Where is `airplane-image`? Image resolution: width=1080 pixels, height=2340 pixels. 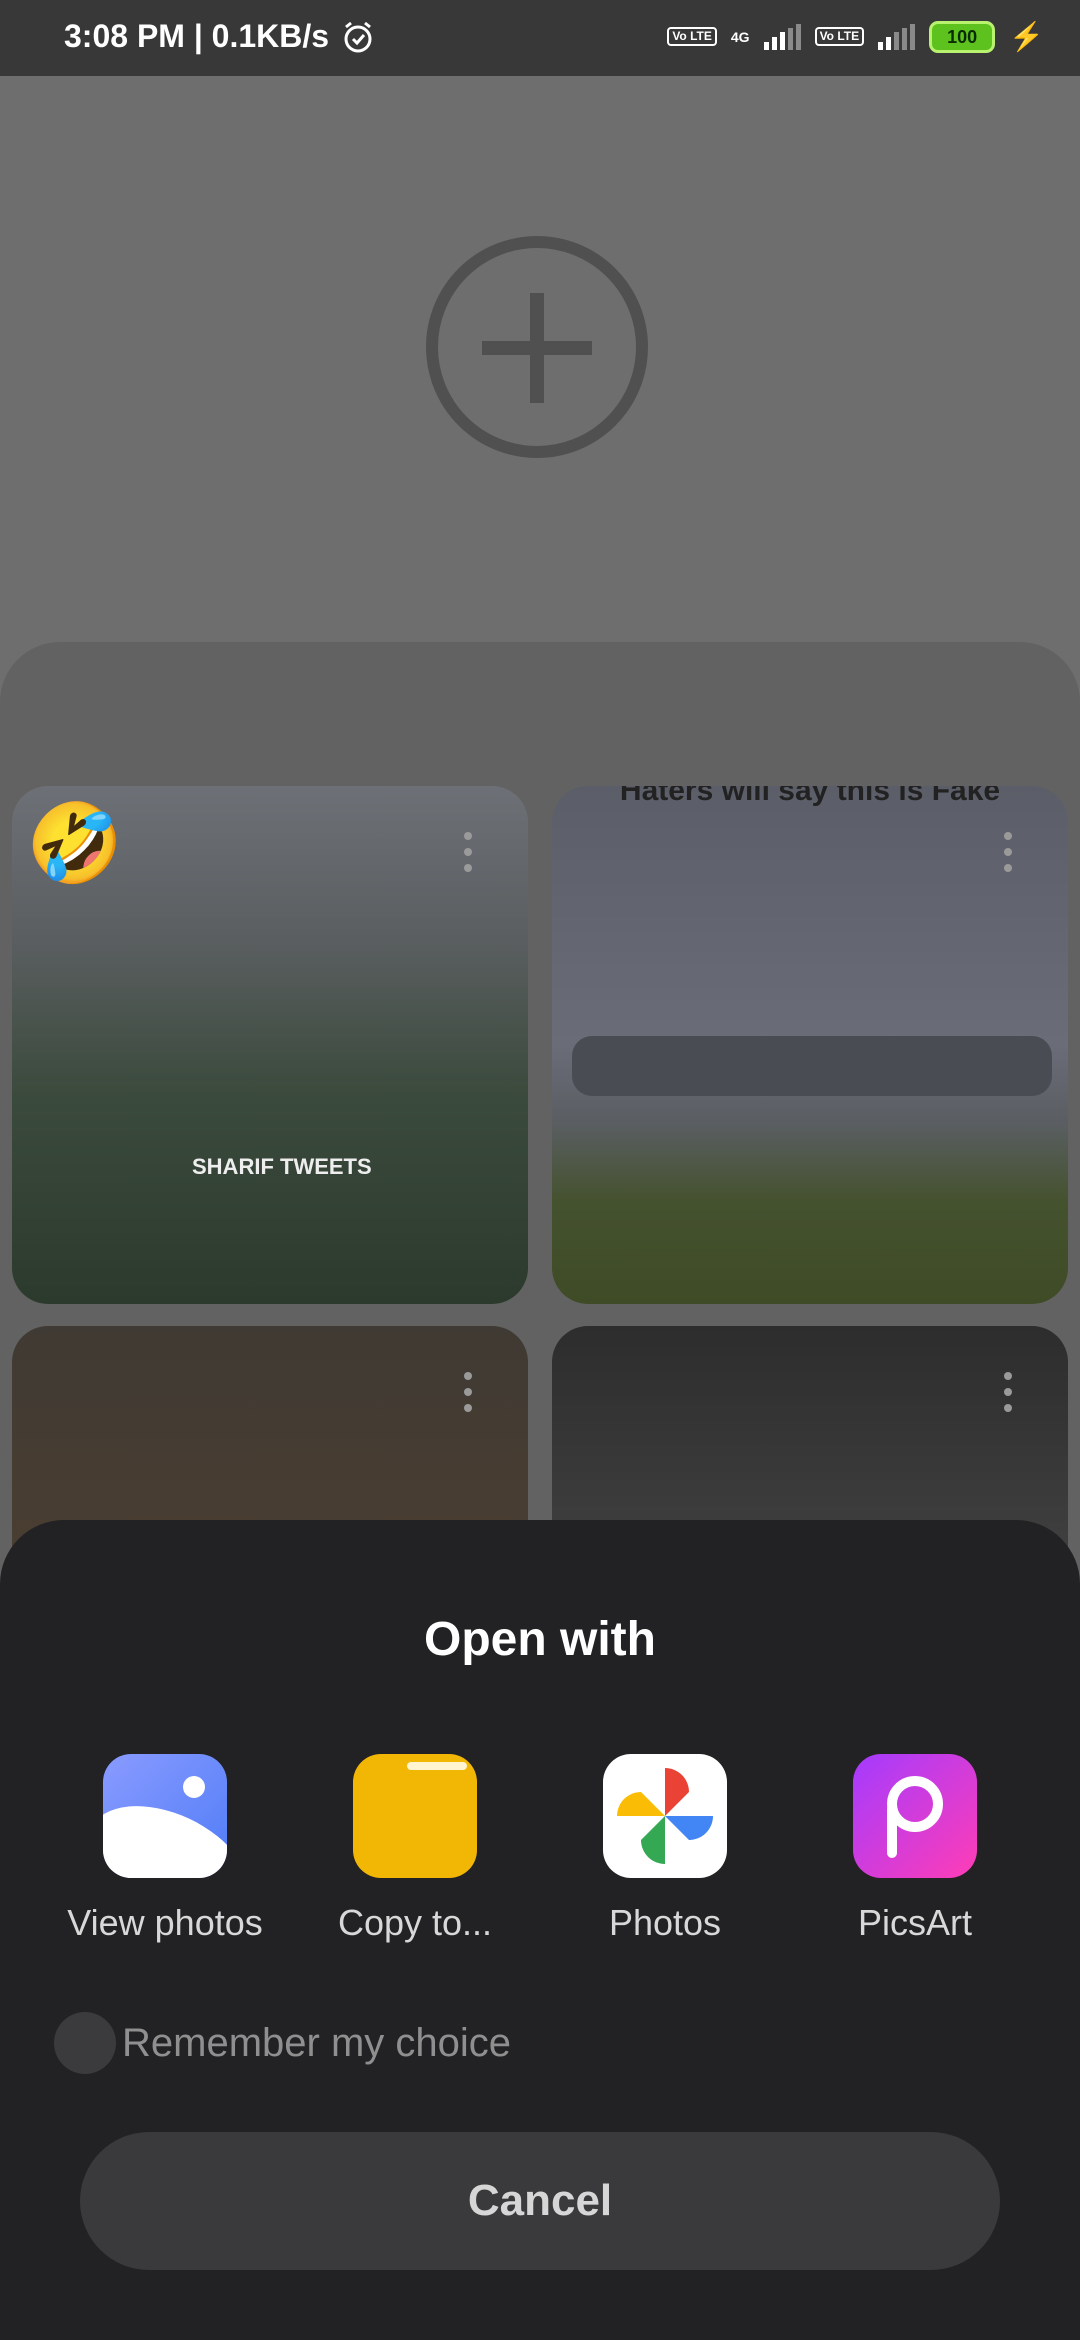 airplane-image is located at coordinates (812, 1066).